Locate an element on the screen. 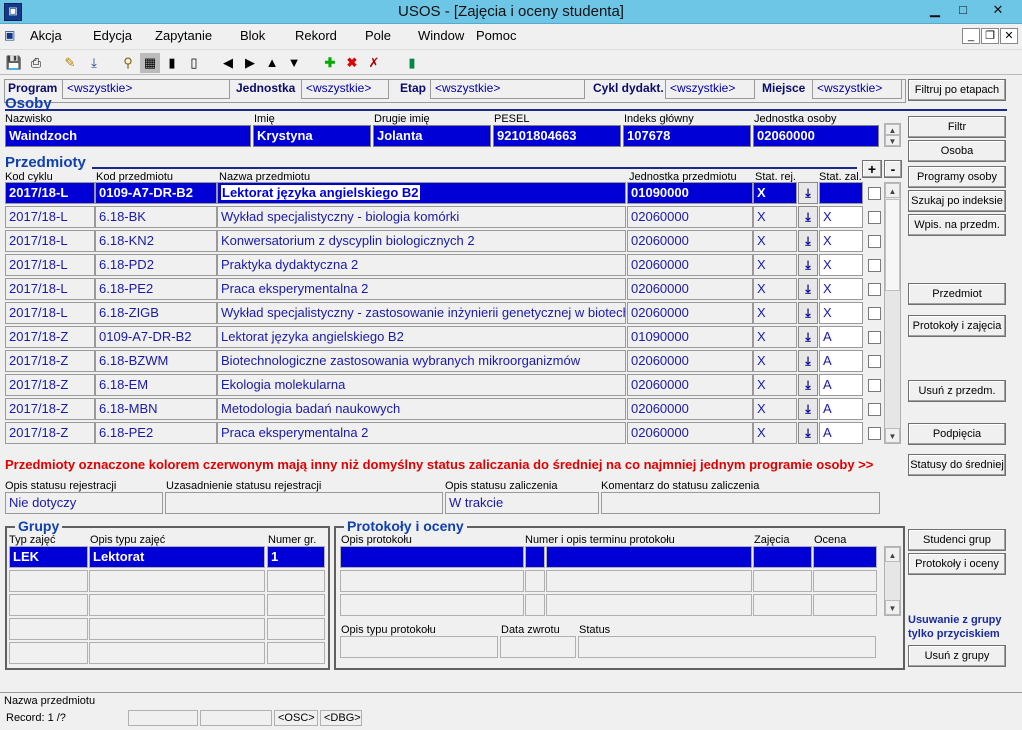 This screenshot has height=730, width=1022. expand-plus-button: + is located at coordinates (872, 169).